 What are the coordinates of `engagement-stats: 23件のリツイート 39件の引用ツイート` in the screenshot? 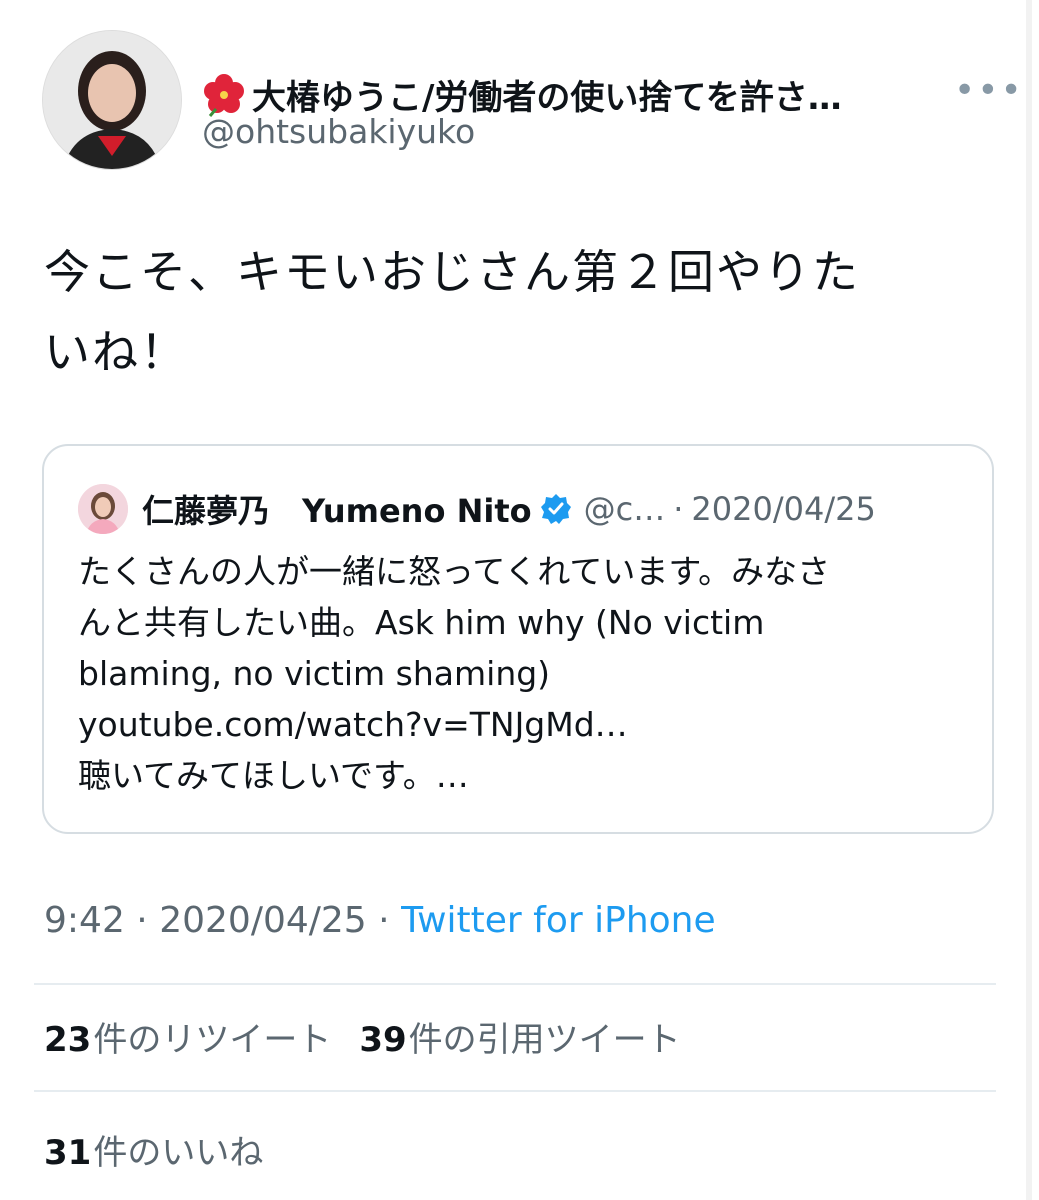 It's located at (376, 1036).